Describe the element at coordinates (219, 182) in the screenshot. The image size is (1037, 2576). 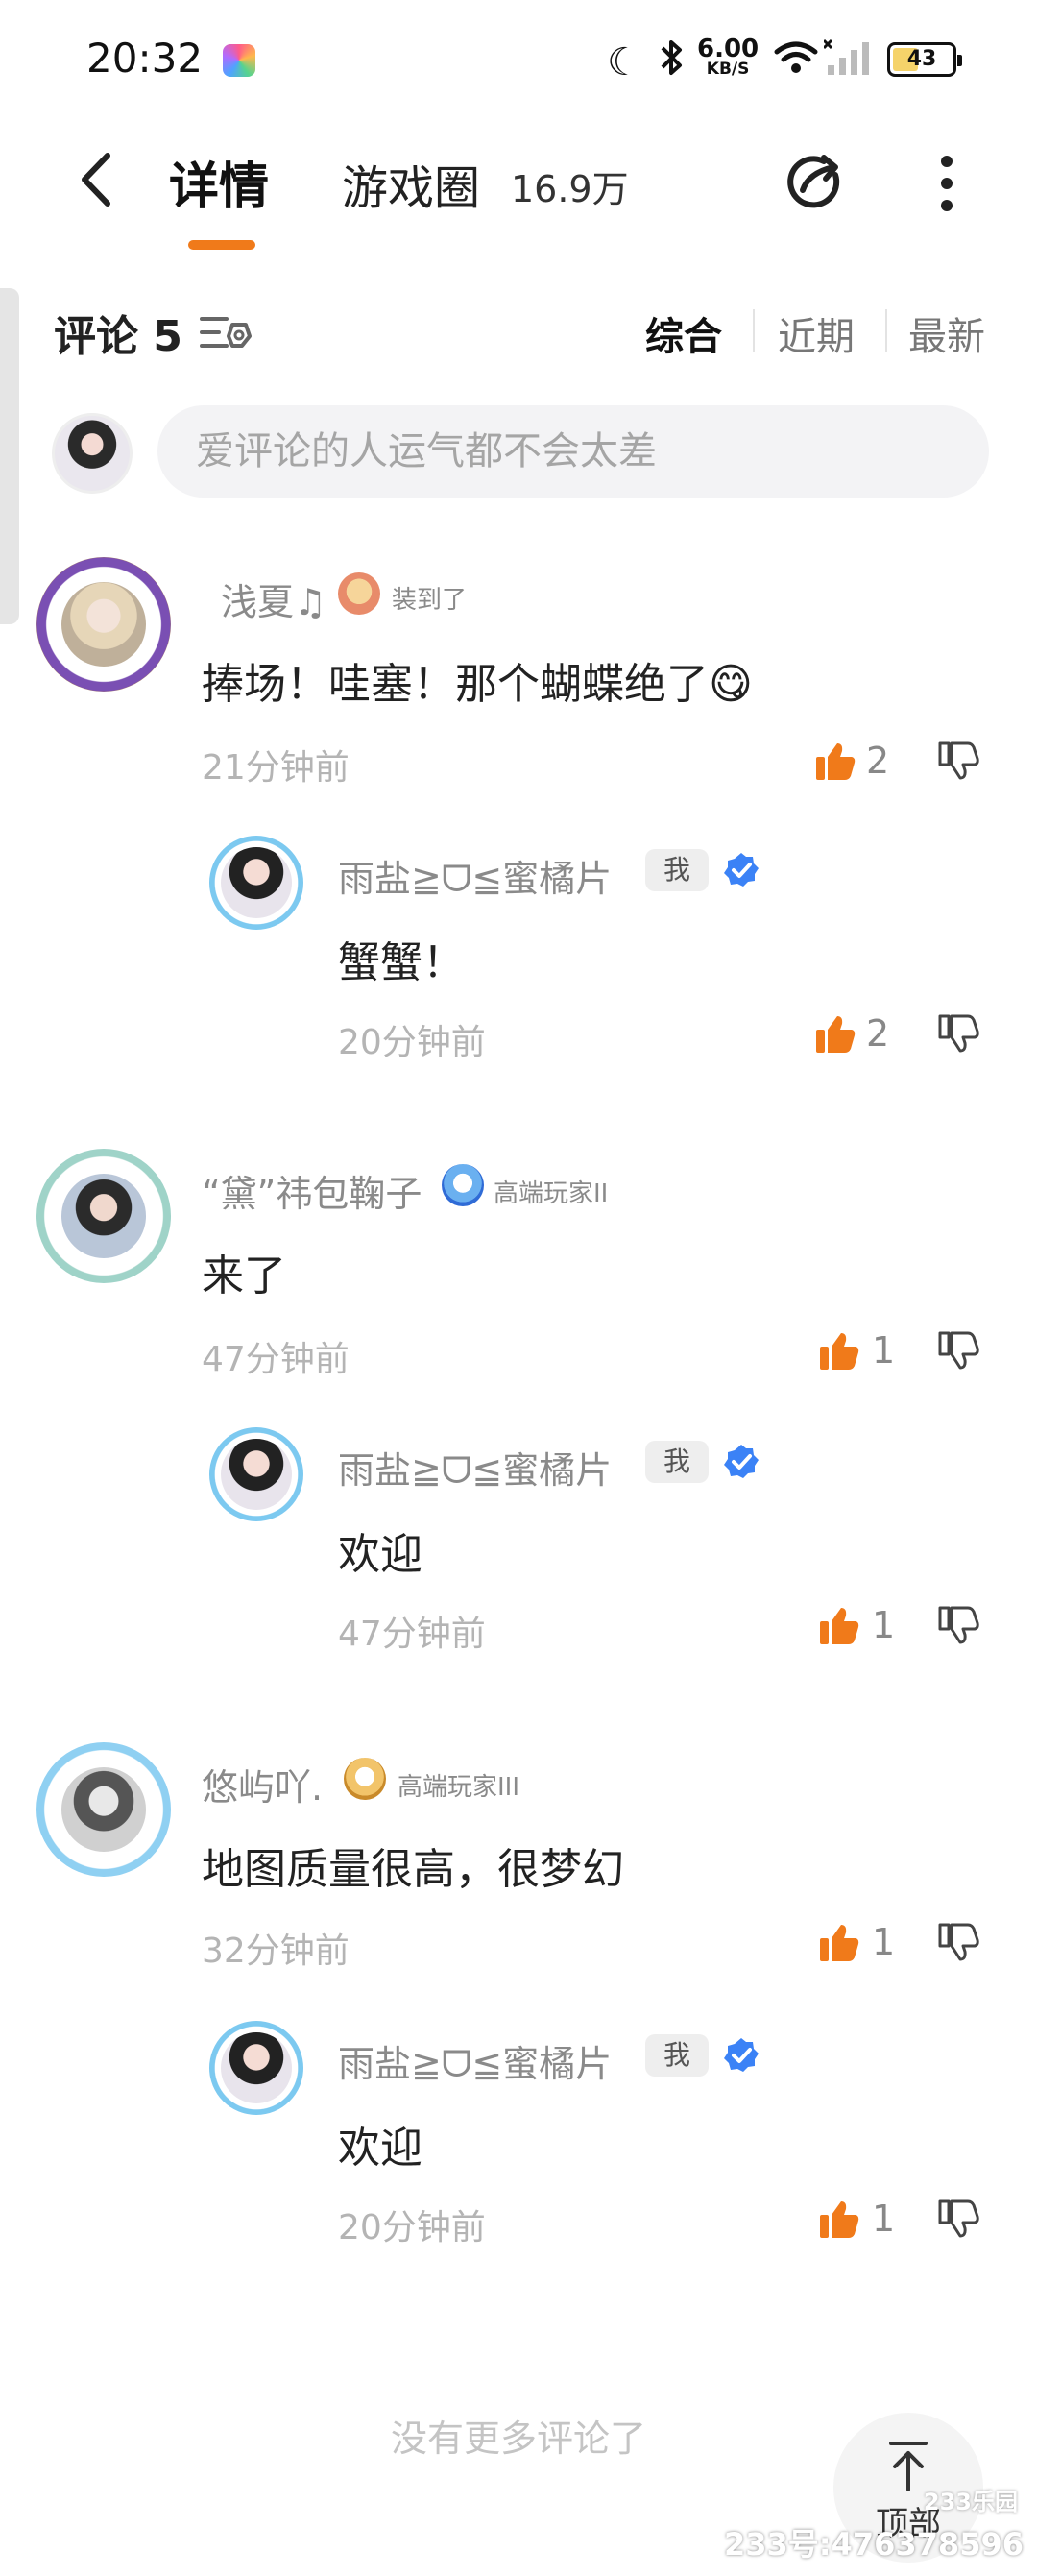
I see `tab-detail: 详情` at that location.